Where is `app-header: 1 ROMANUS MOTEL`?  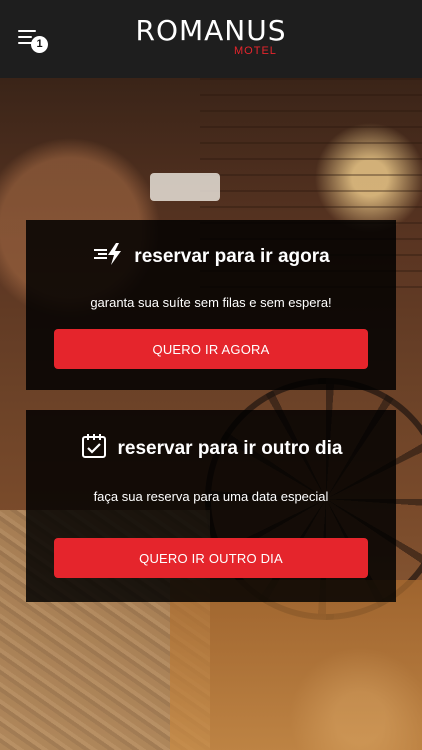
app-header: 1 ROMANUS MOTEL is located at coordinates (211, 39).